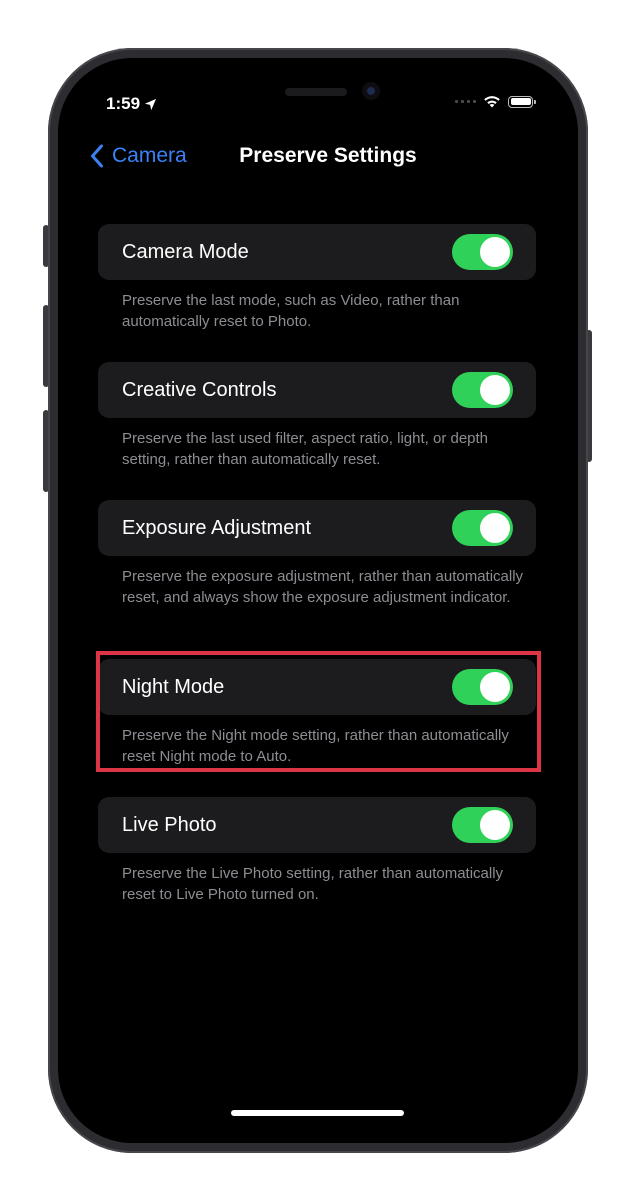 The image size is (635, 1200). What do you see at coordinates (492, 102) in the screenshot?
I see `wifi-icon` at bounding box center [492, 102].